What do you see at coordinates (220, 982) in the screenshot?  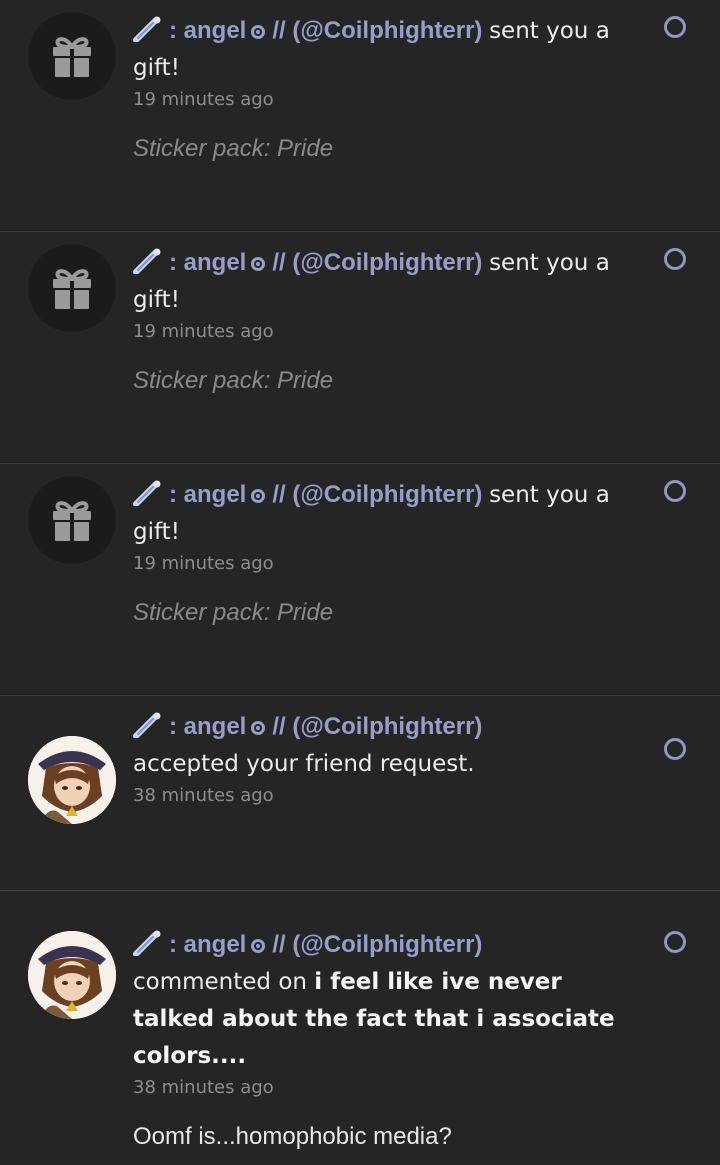 I see `notification-action: commented on` at bounding box center [220, 982].